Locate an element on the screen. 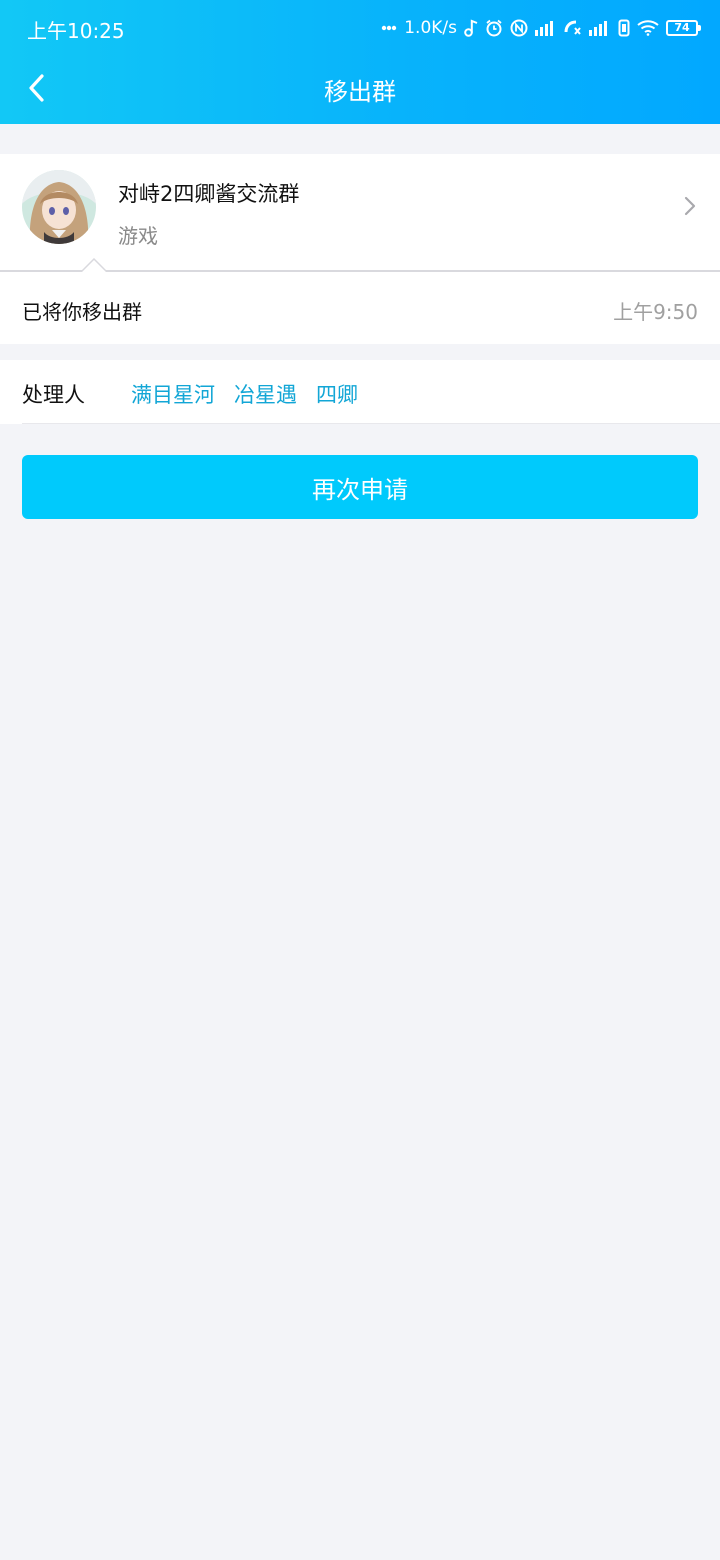 This screenshot has height=1560, width=720. message-text: 已将你移出群 is located at coordinates (82, 312).